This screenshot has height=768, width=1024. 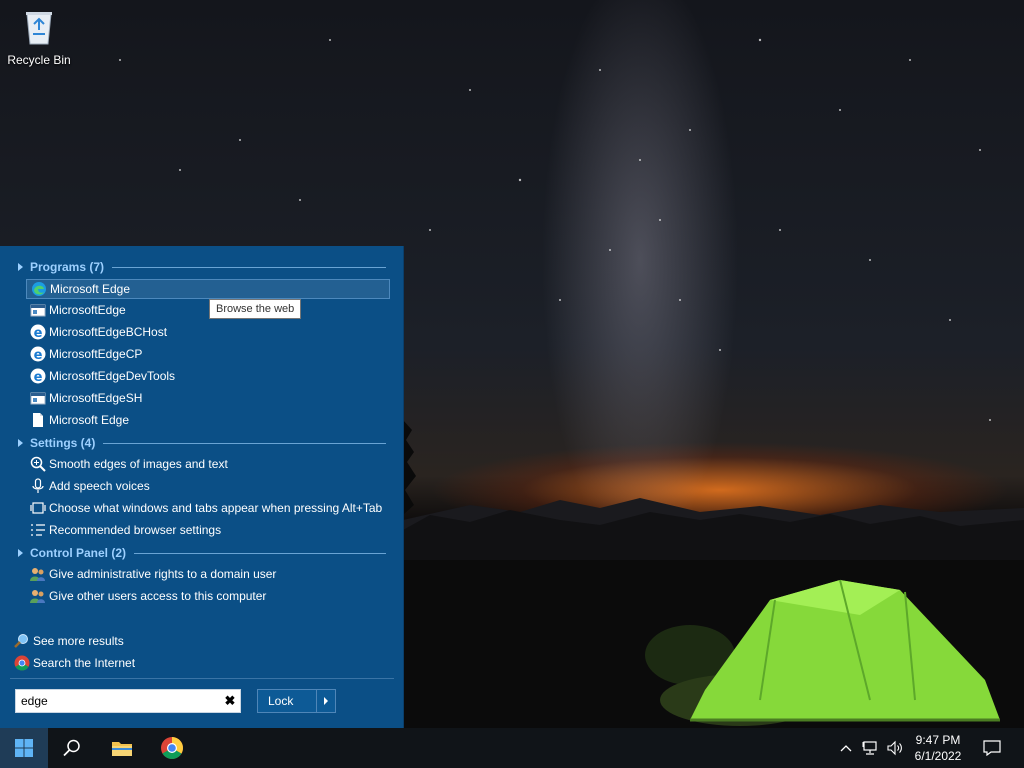 I want to click on result-microsoftedgebchost: e MicrosoftEdgeBCHost, so click(x=208, y=332).